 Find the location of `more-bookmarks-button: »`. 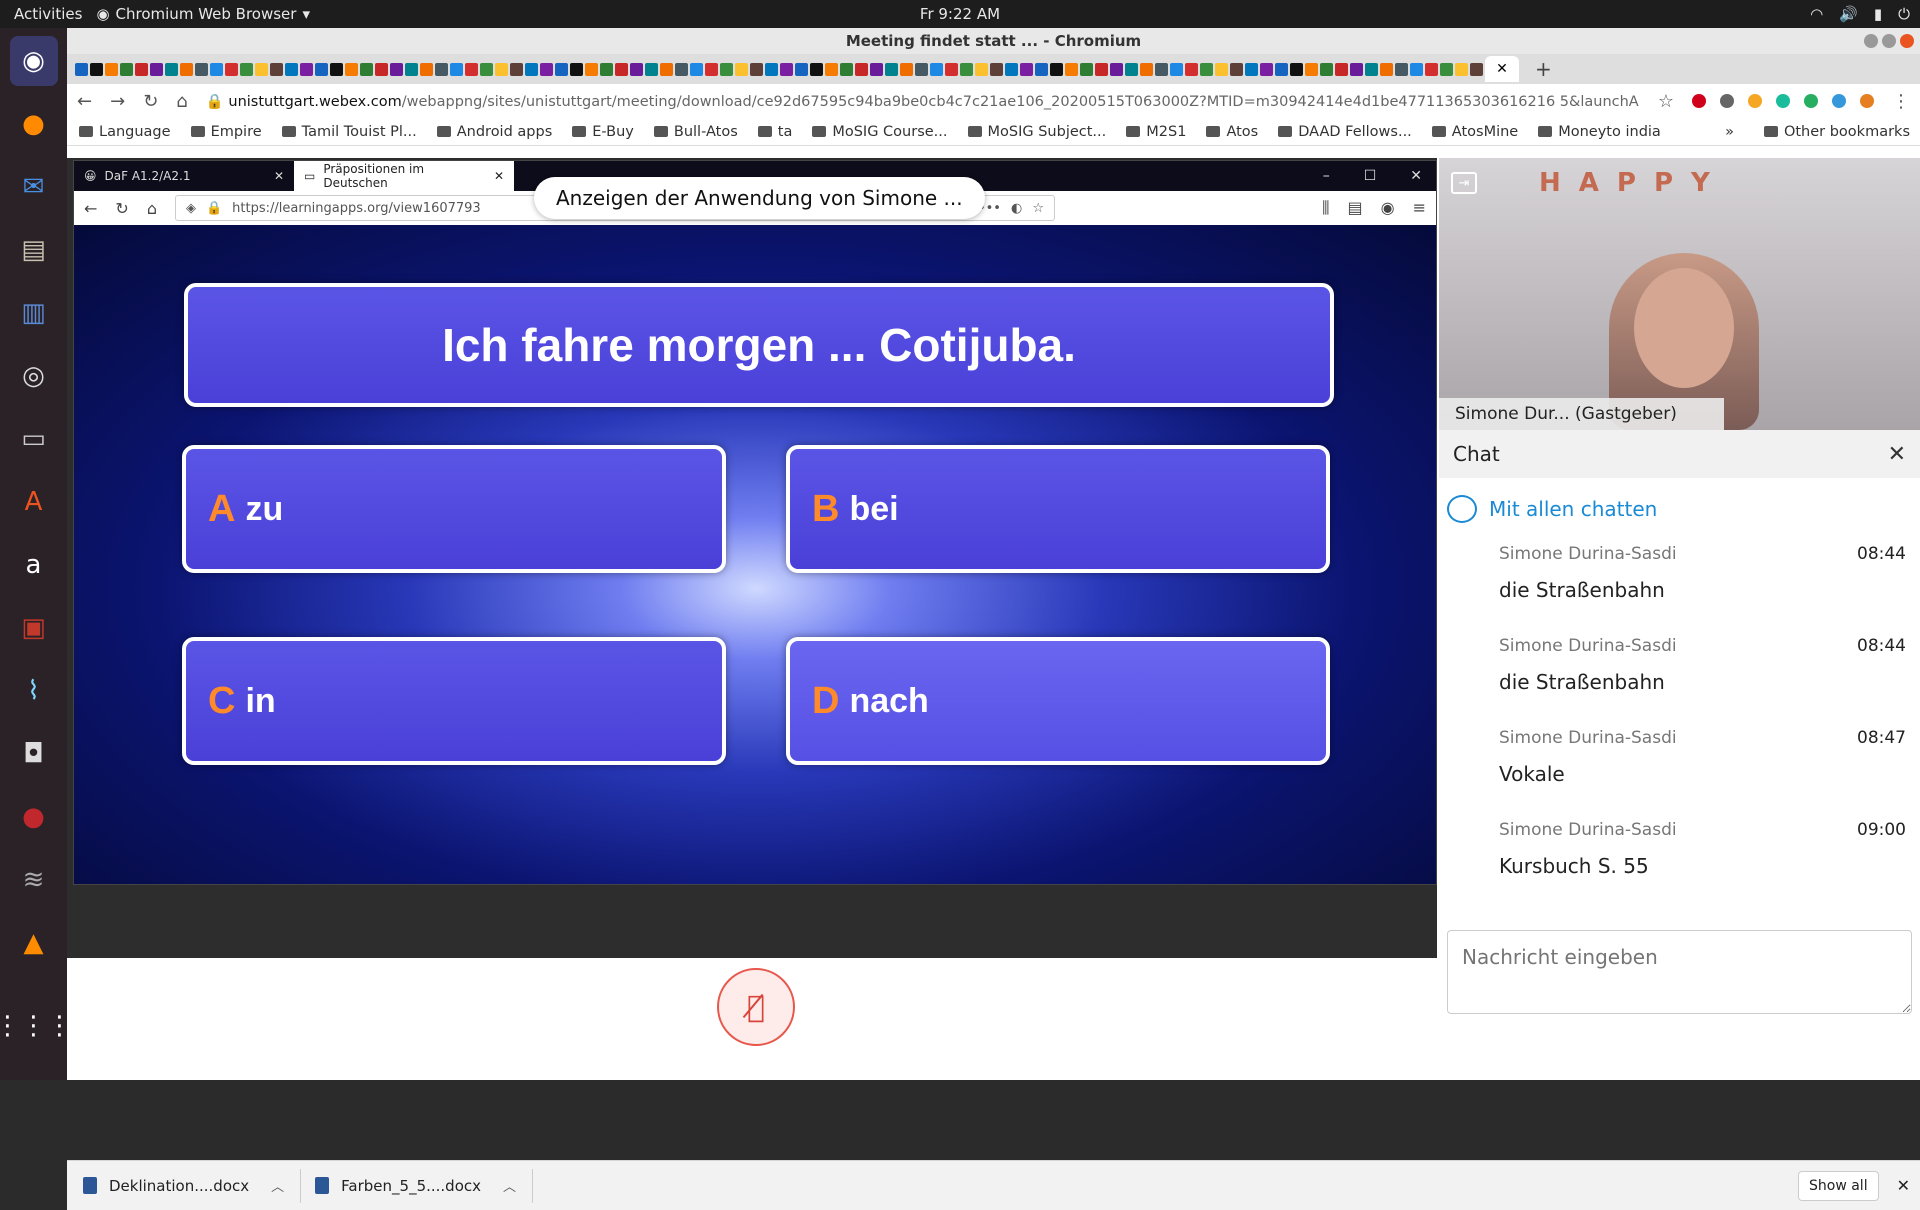

more-bookmarks-button: » is located at coordinates (1729, 132).